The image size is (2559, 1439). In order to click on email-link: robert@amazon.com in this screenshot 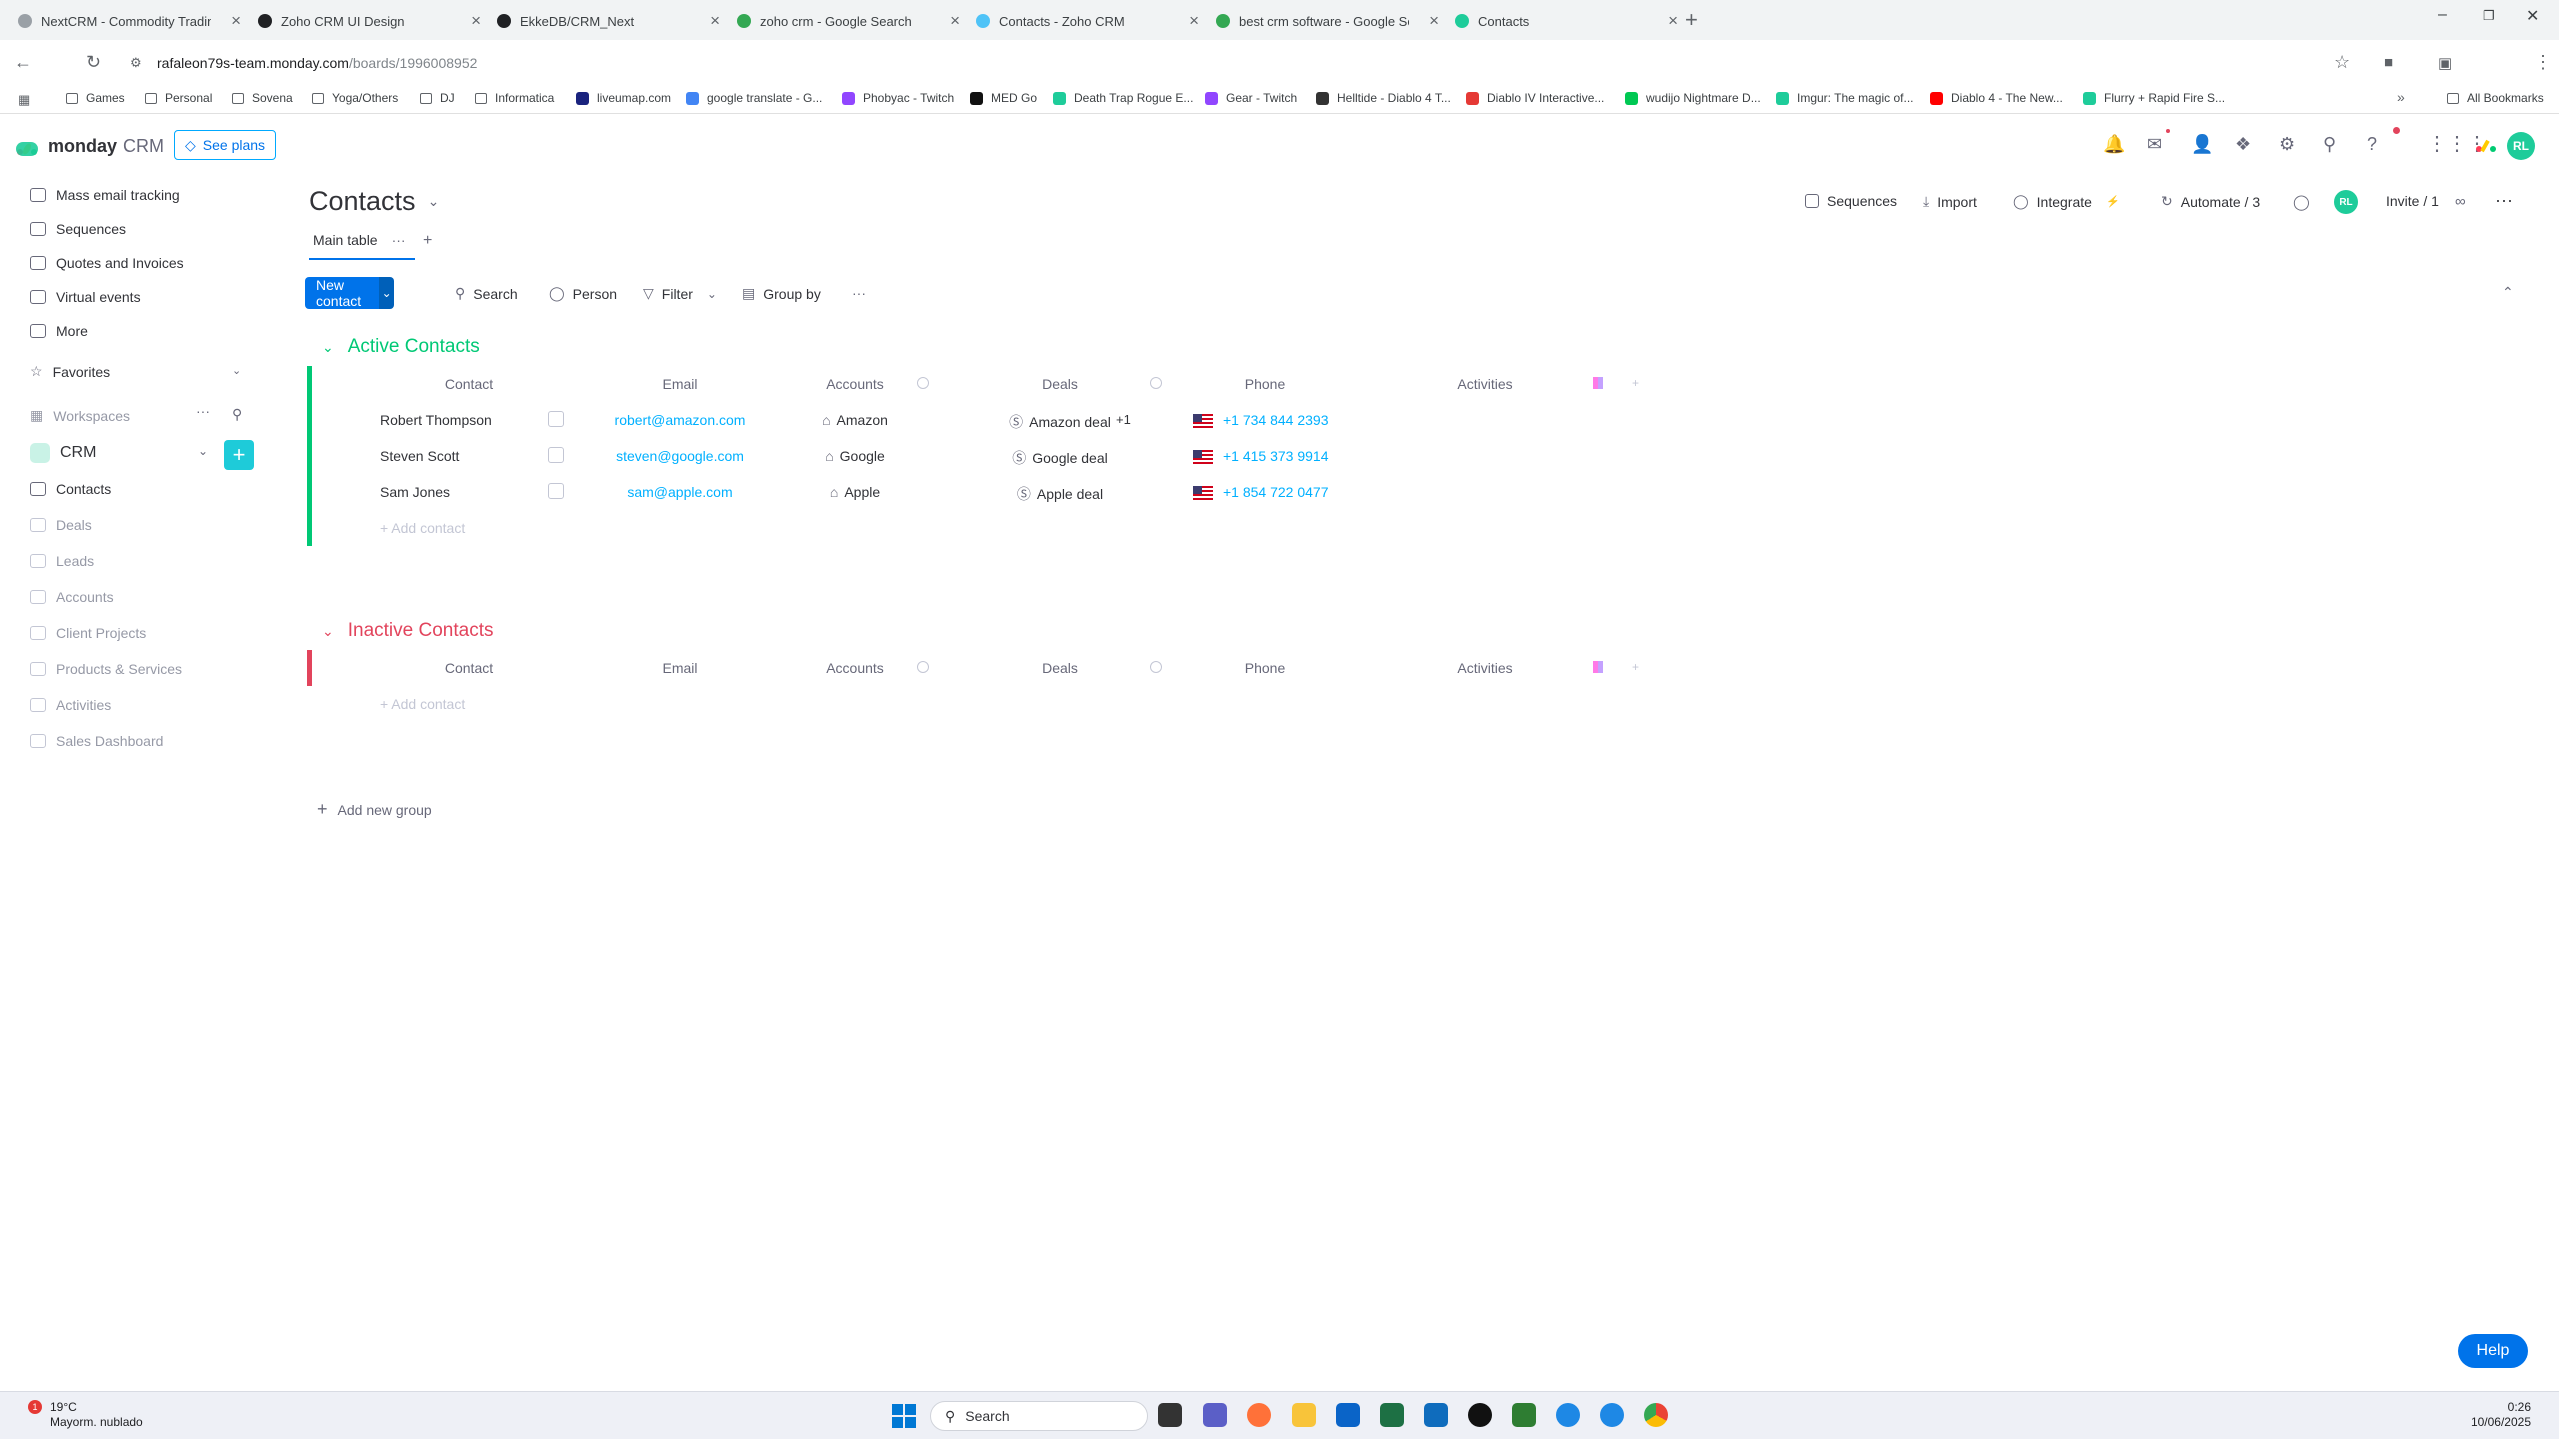, I will do `click(680, 420)`.